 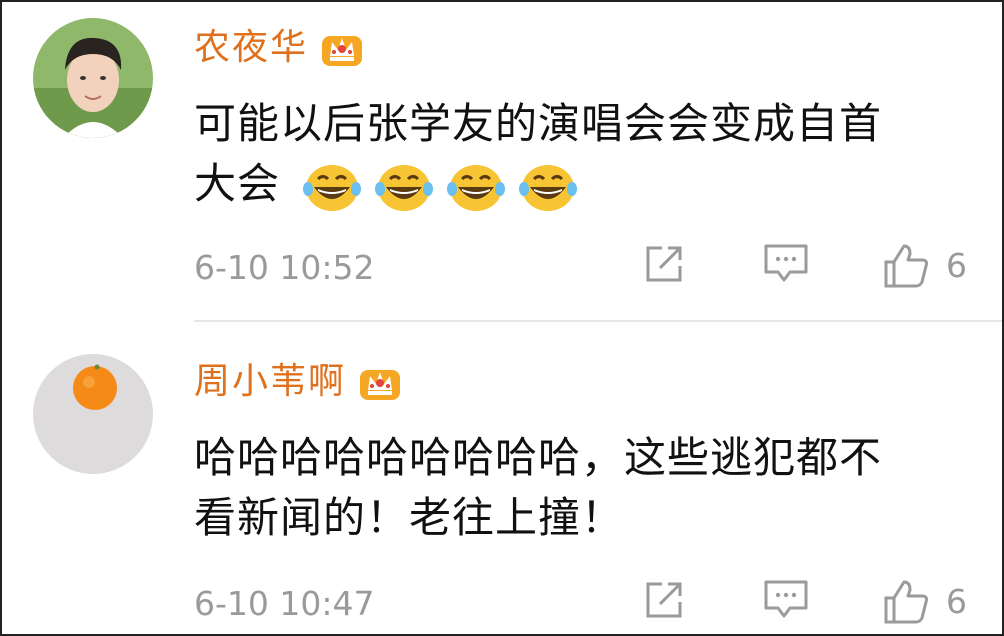 I want to click on username: 农夜华, so click(x=280, y=48).